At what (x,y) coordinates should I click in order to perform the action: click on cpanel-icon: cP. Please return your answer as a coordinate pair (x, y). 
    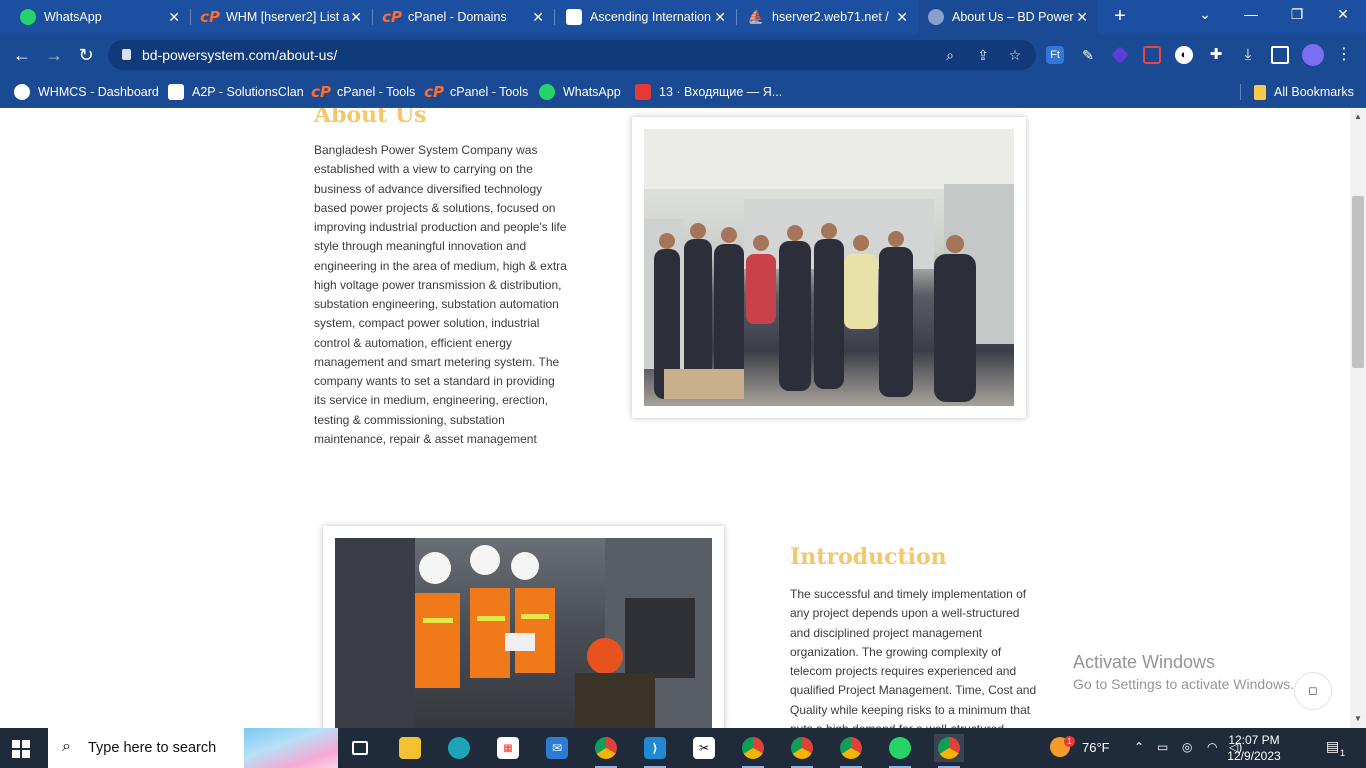
    Looking at the image, I should click on (210, 17).